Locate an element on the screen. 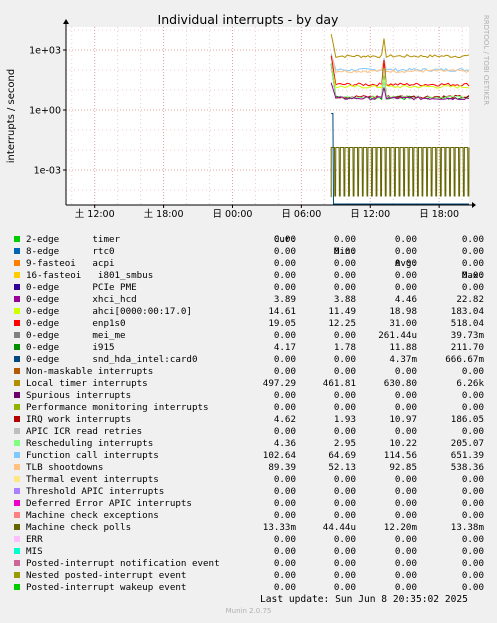 The image size is (497, 623). legend-header: Cur: Min: Avg: Max: is located at coordinates (254, 251).